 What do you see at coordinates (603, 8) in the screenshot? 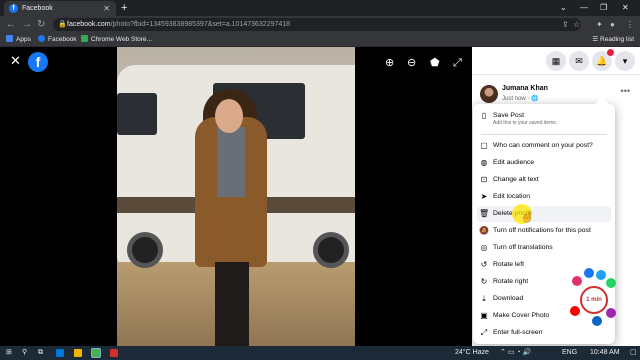
I see `restore-icon: ❐` at bounding box center [603, 8].